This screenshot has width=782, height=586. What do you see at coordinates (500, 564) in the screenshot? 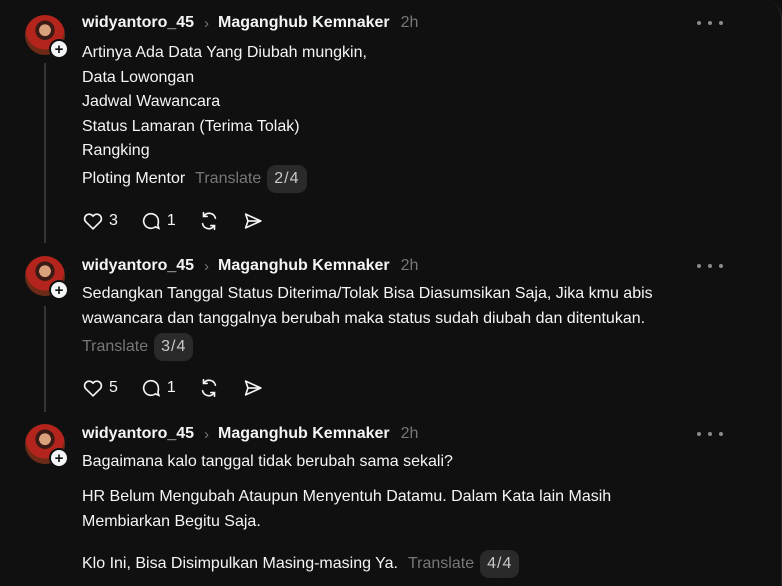
I see `thread-pager-badge: 4/4` at bounding box center [500, 564].